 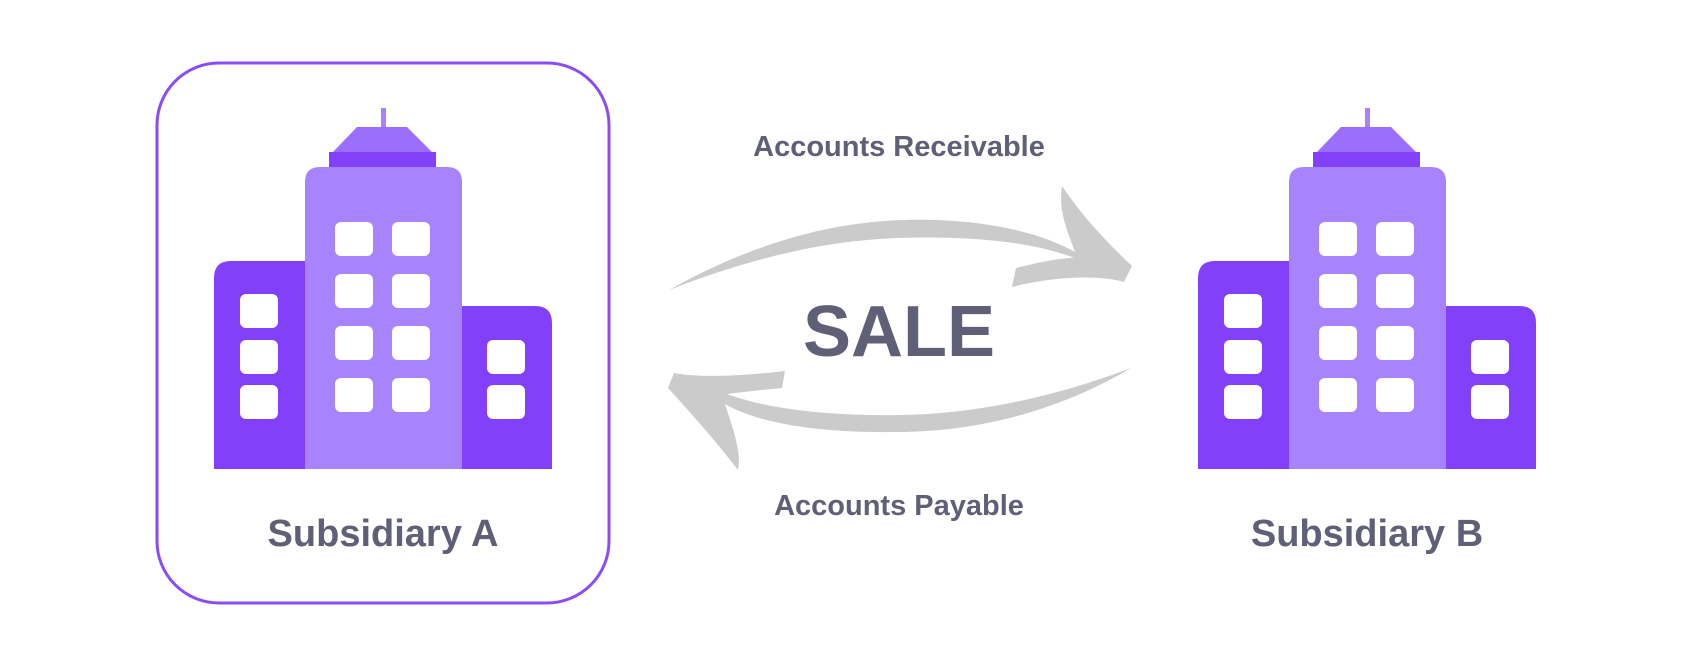 I want to click on accounts-payable-arrow-icon, so click(x=899, y=419).